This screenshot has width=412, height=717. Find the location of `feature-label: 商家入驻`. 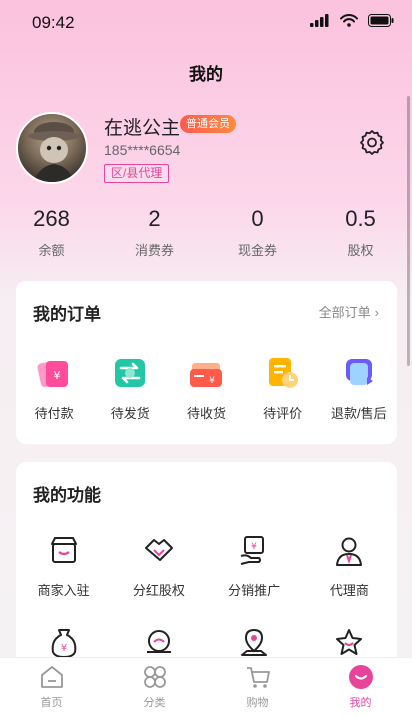

feature-label: 商家入驻 is located at coordinates (63, 590).